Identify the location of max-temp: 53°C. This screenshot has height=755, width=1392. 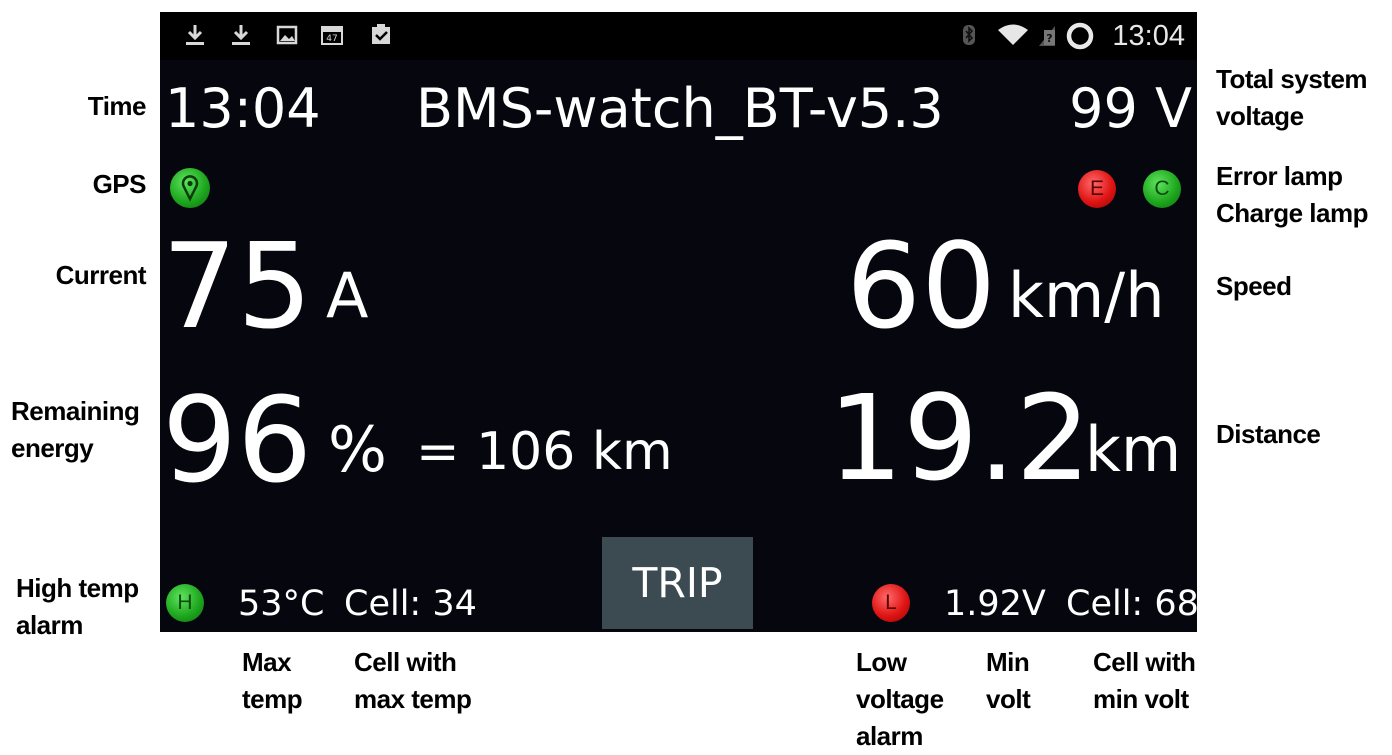
(281, 604).